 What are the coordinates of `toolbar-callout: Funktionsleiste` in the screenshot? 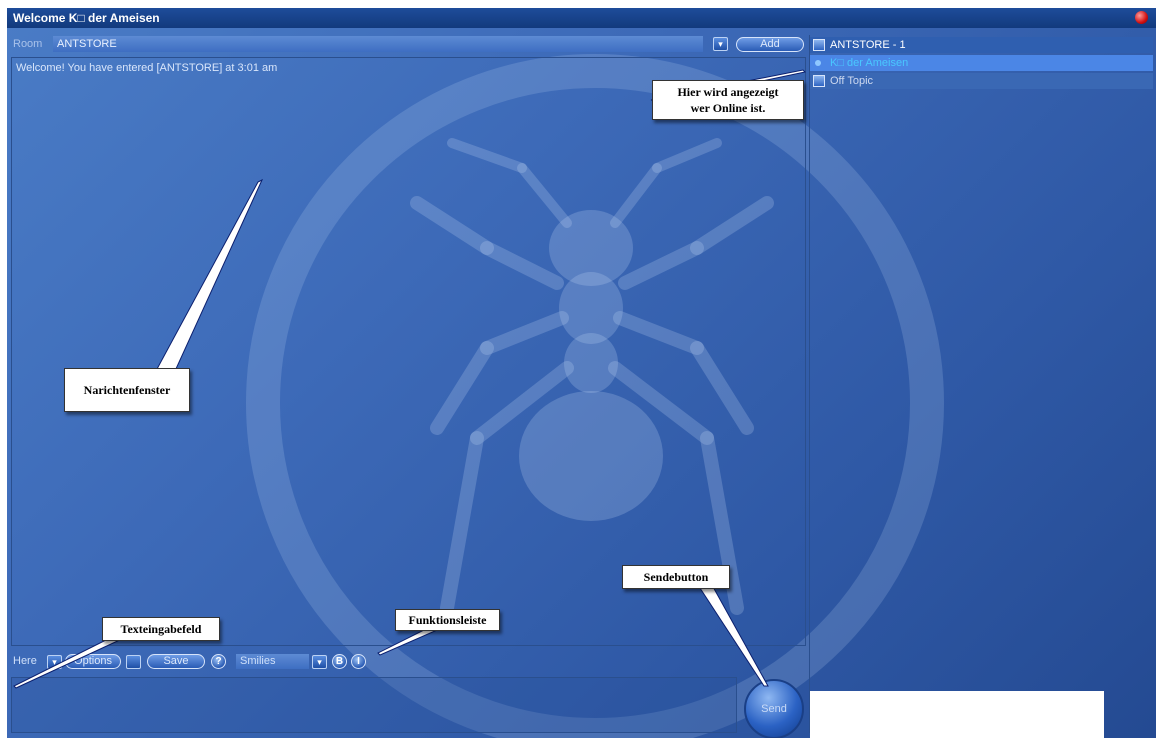 It's located at (447, 620).